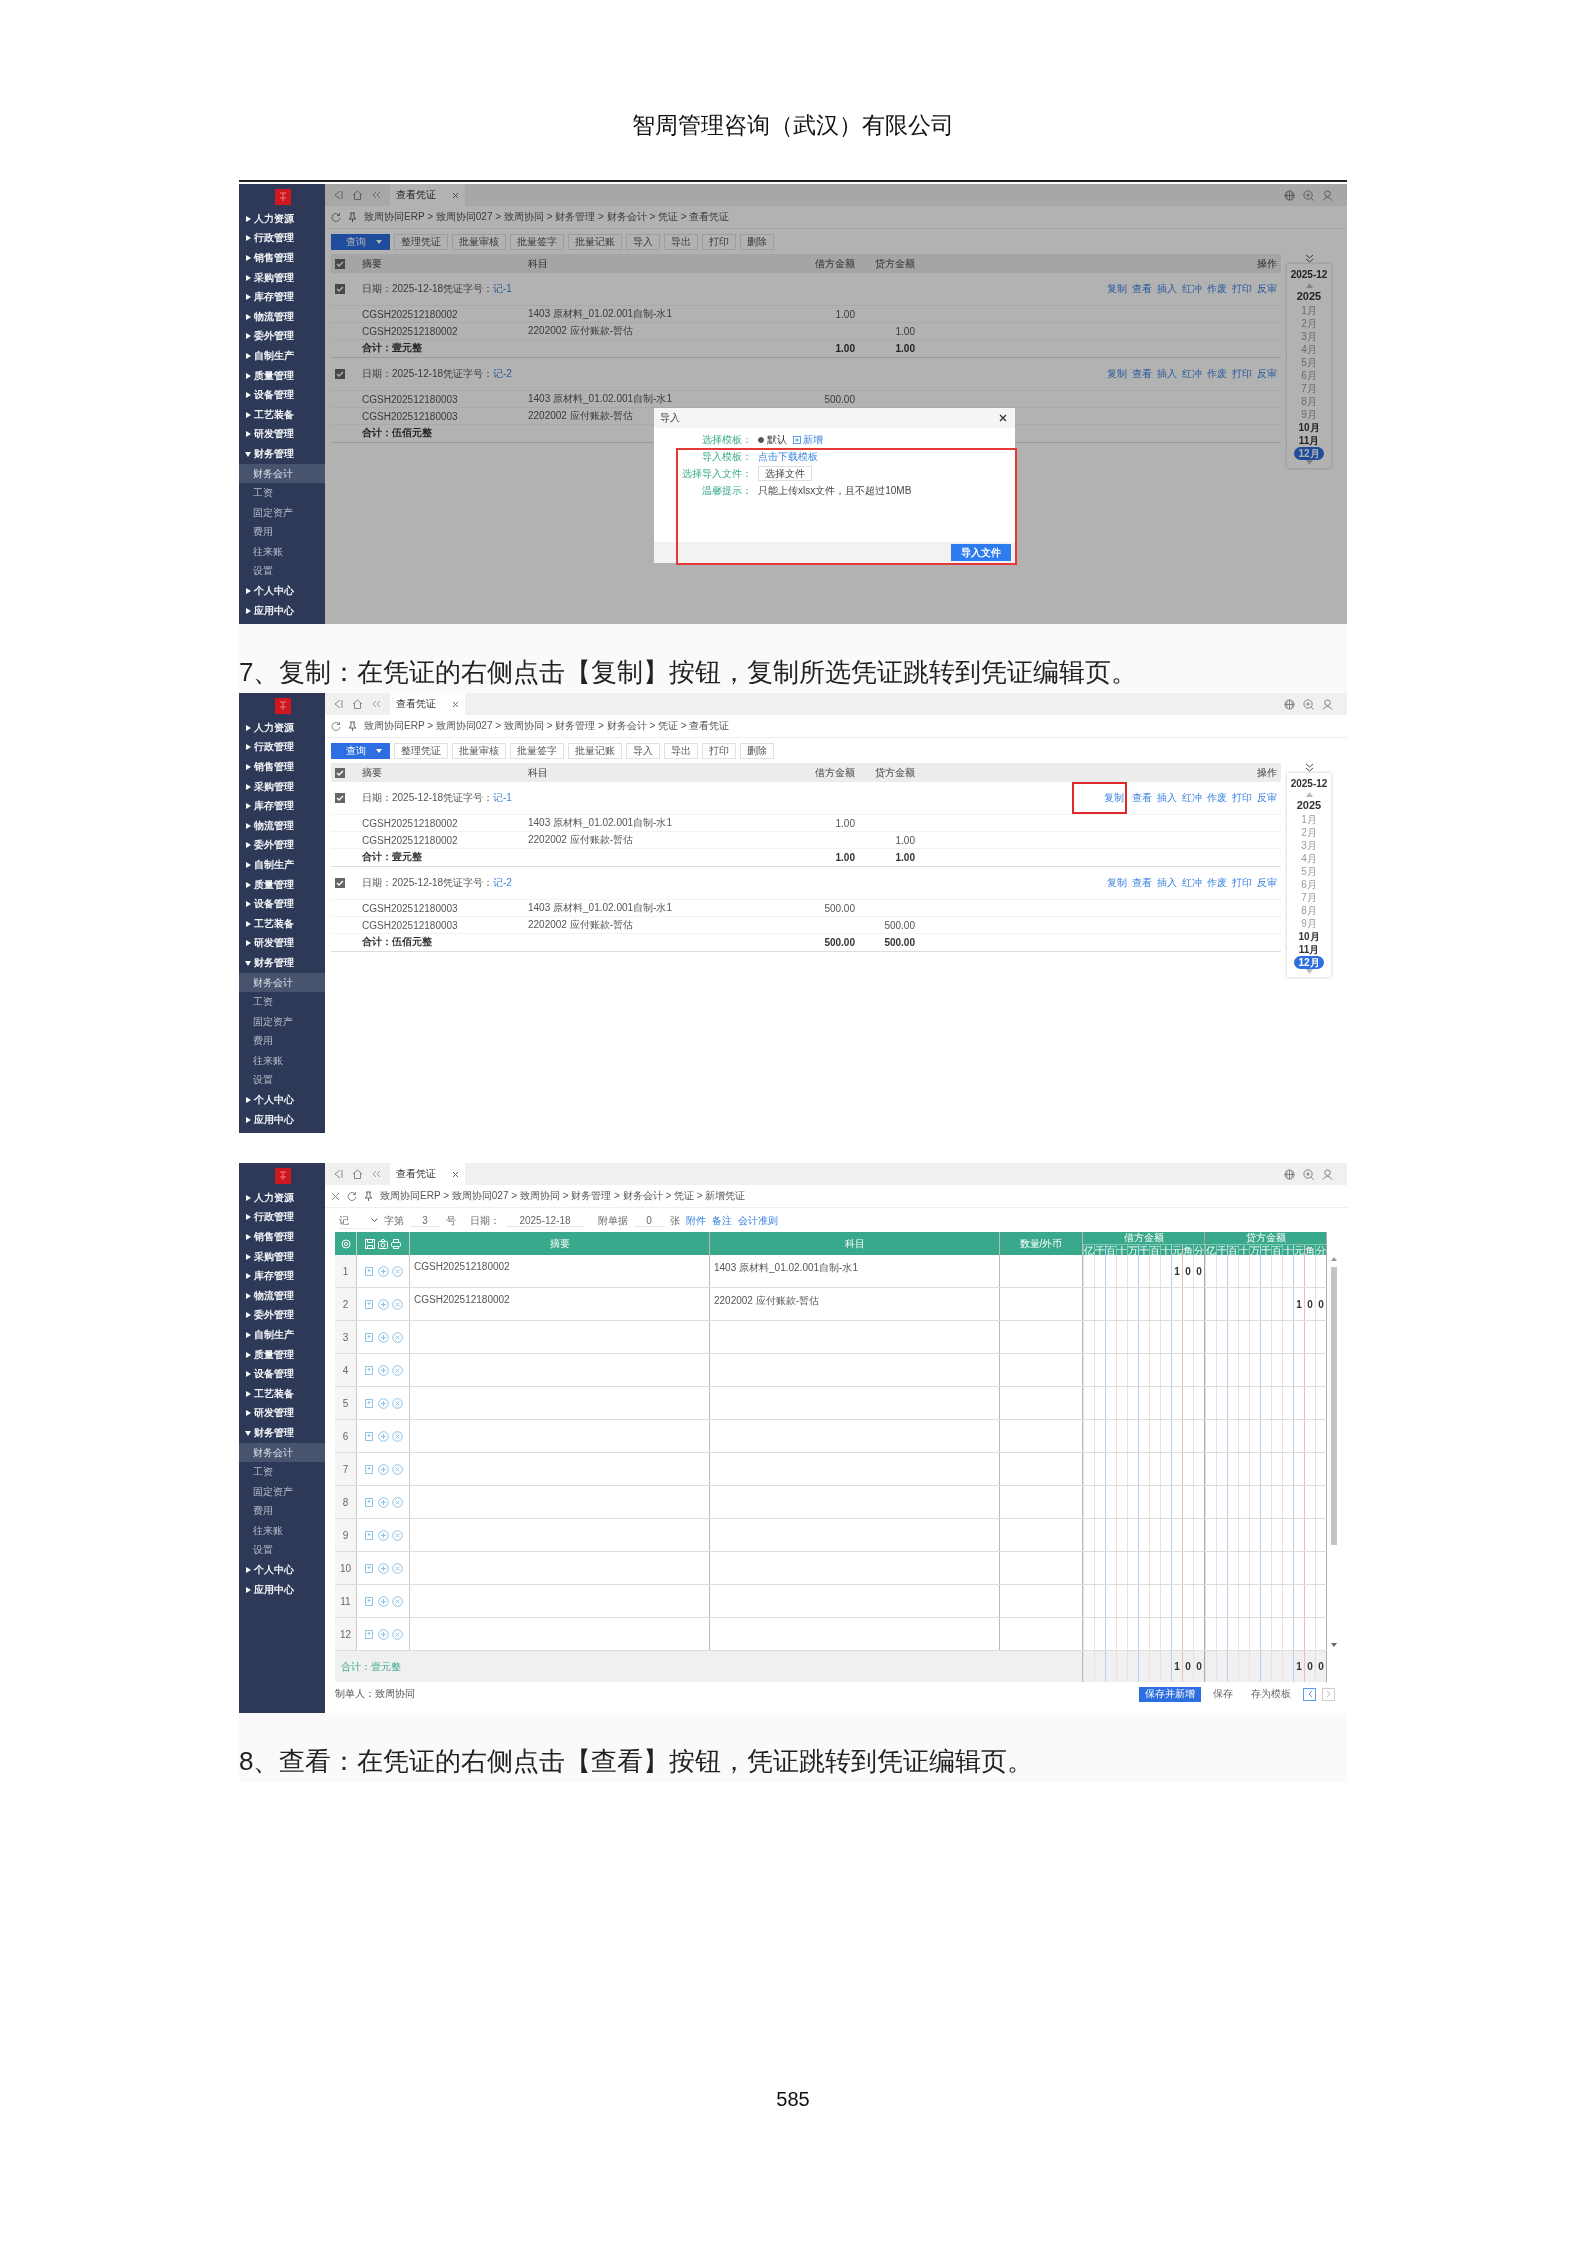 The height and width of the screenshot is (2245, 1587). I want to click on sidebar-item: 人力资源, so click(282, 728).